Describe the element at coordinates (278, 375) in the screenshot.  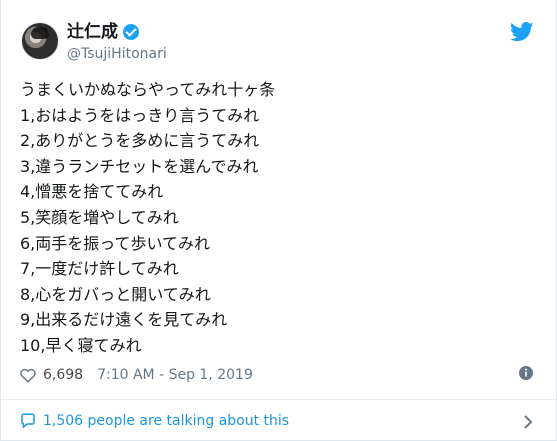
I see `tweet-meta: 6,698 7:10 AM - Sep 1, 2019` at that location.